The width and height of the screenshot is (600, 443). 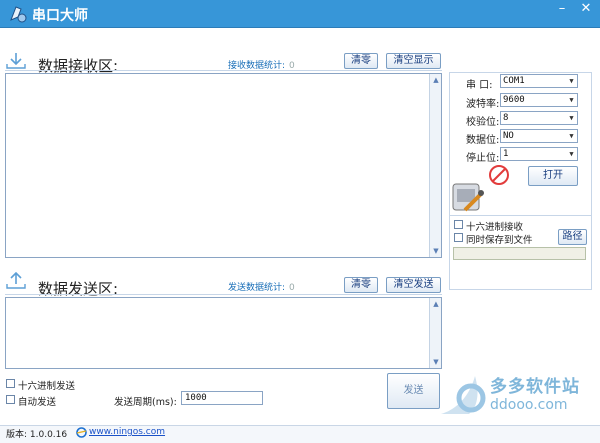 What do you see at coordinates (520, 215) in the screenshot?
I see `options-divider` at bounding box center [520, 215].